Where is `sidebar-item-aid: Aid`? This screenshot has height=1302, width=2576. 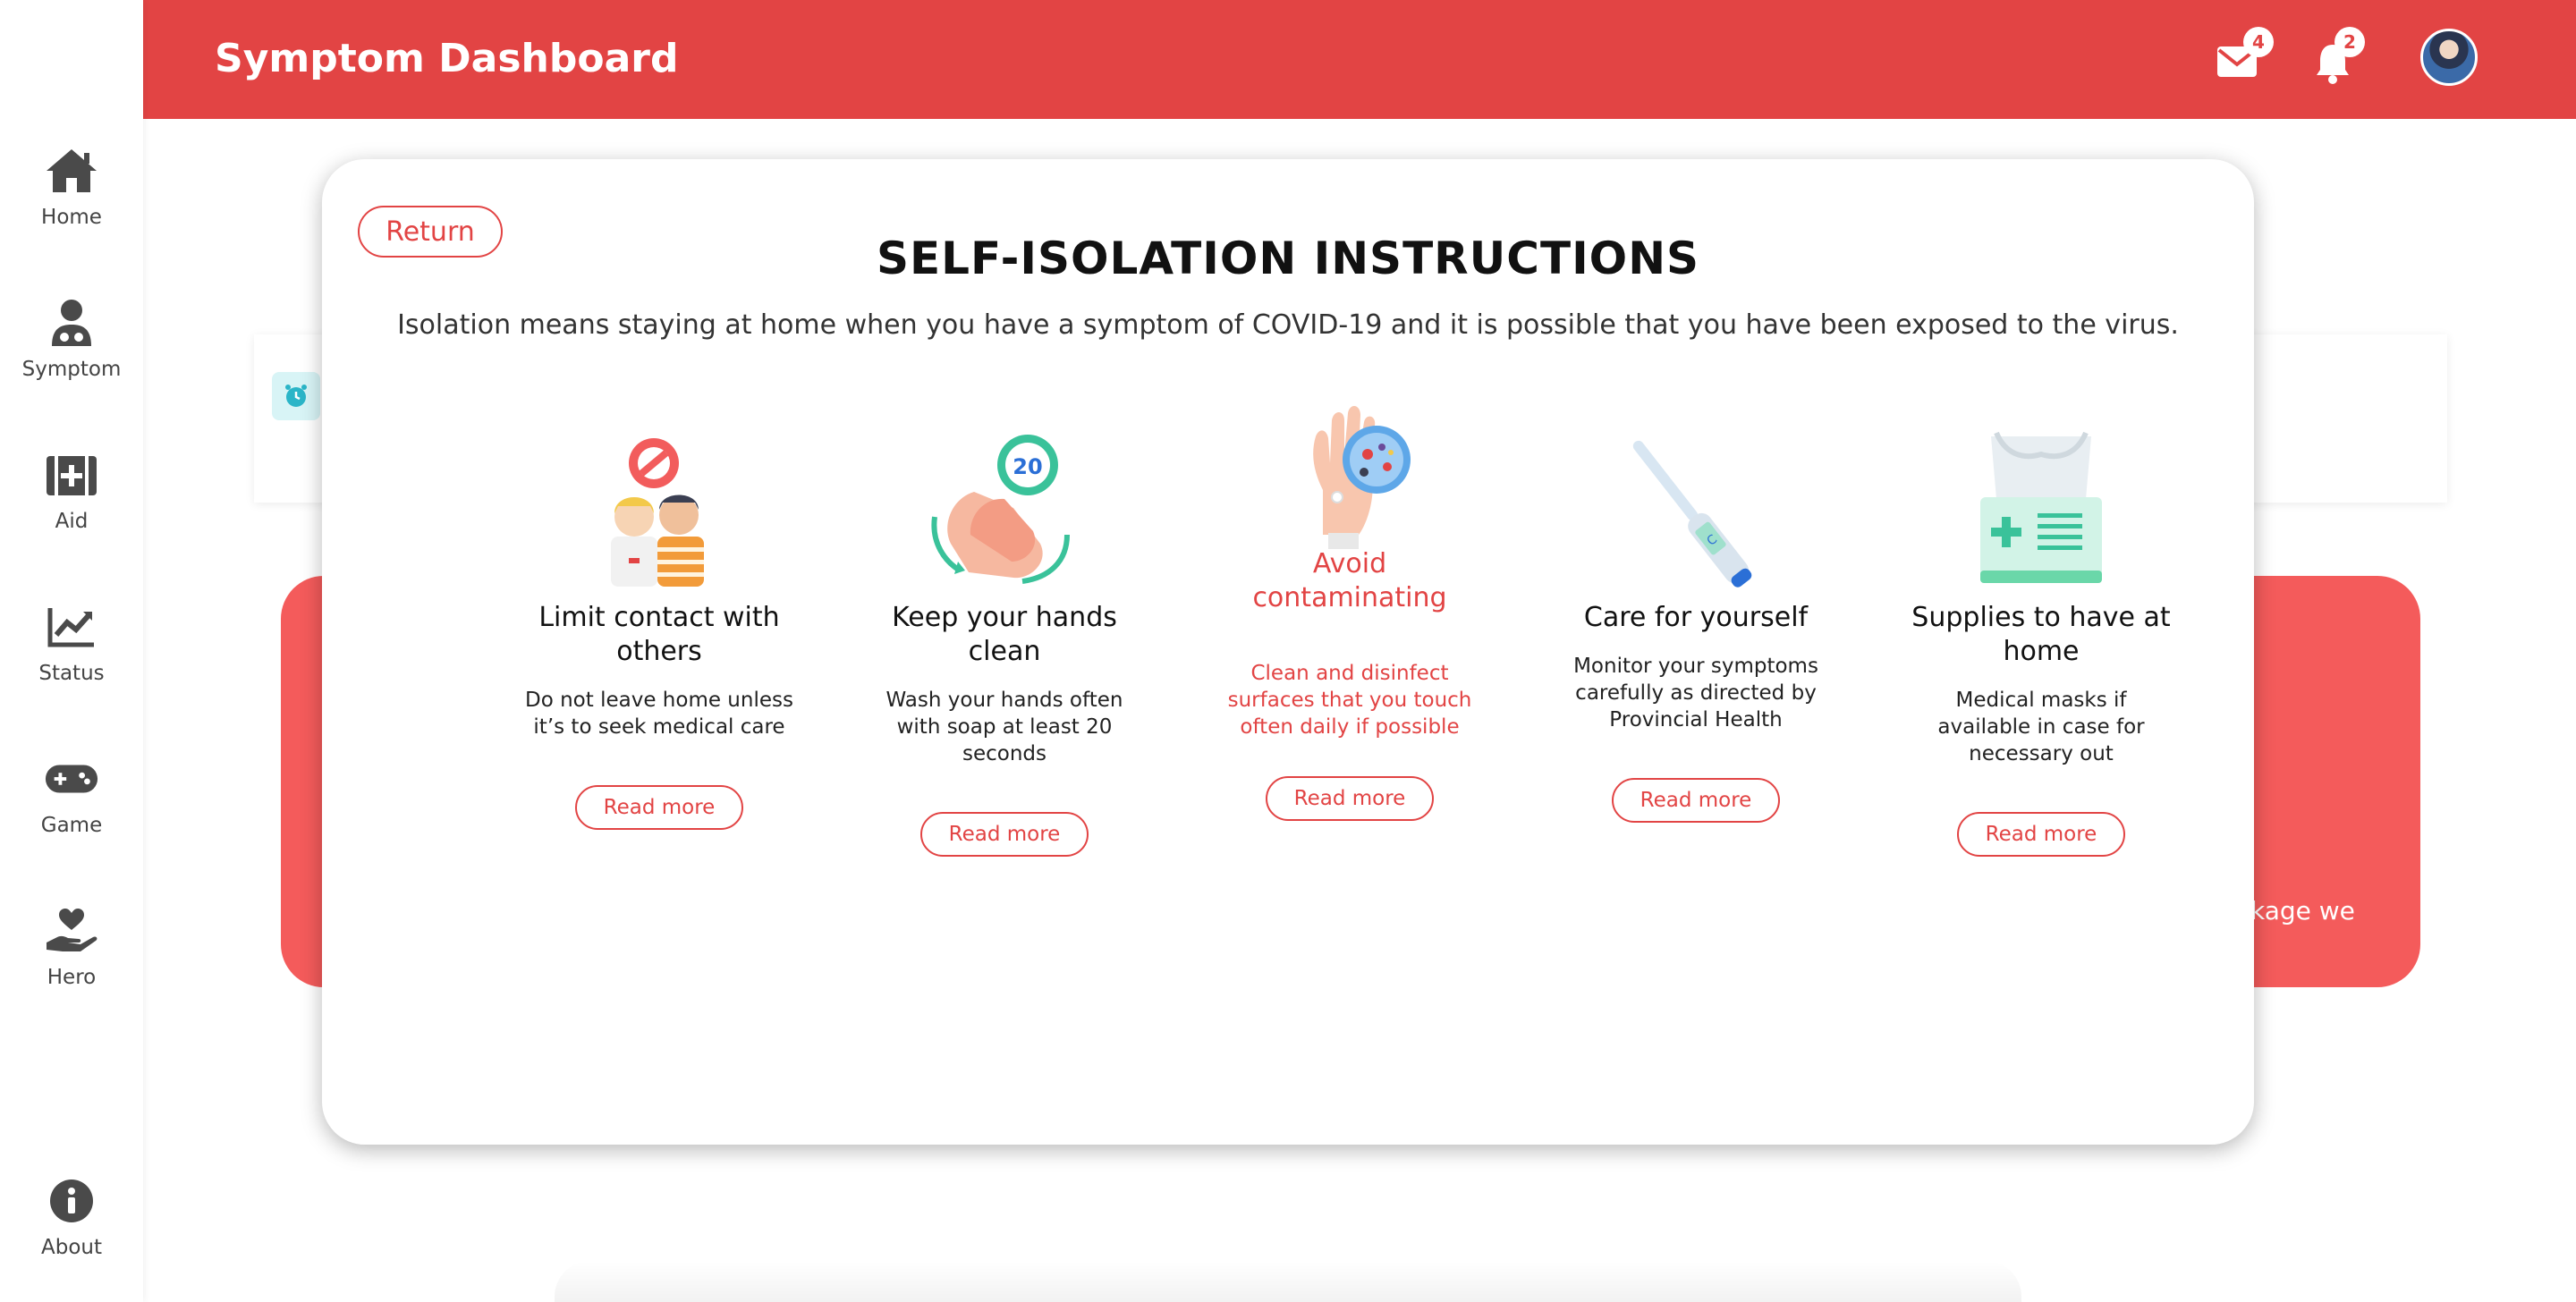 sidebar-item-aid: Aid is located at coordinates (71, 505).